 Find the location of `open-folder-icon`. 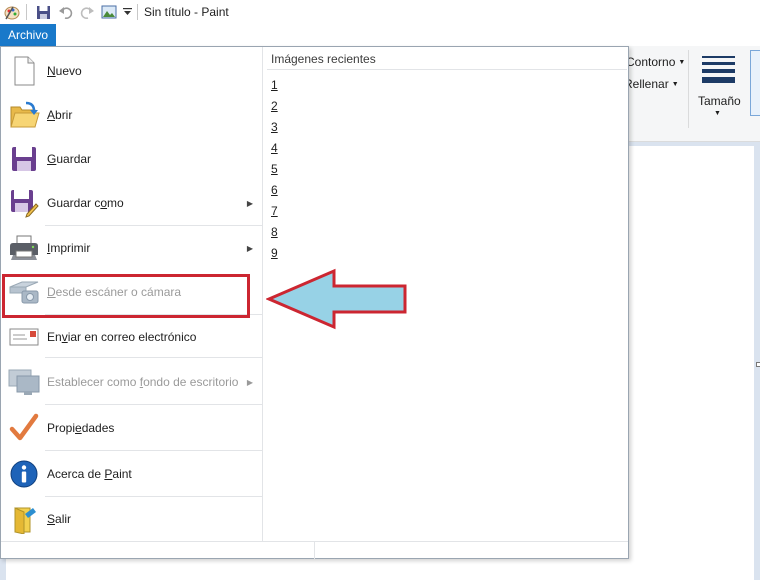

open-folder-icon is located at coordinates (24, 115).